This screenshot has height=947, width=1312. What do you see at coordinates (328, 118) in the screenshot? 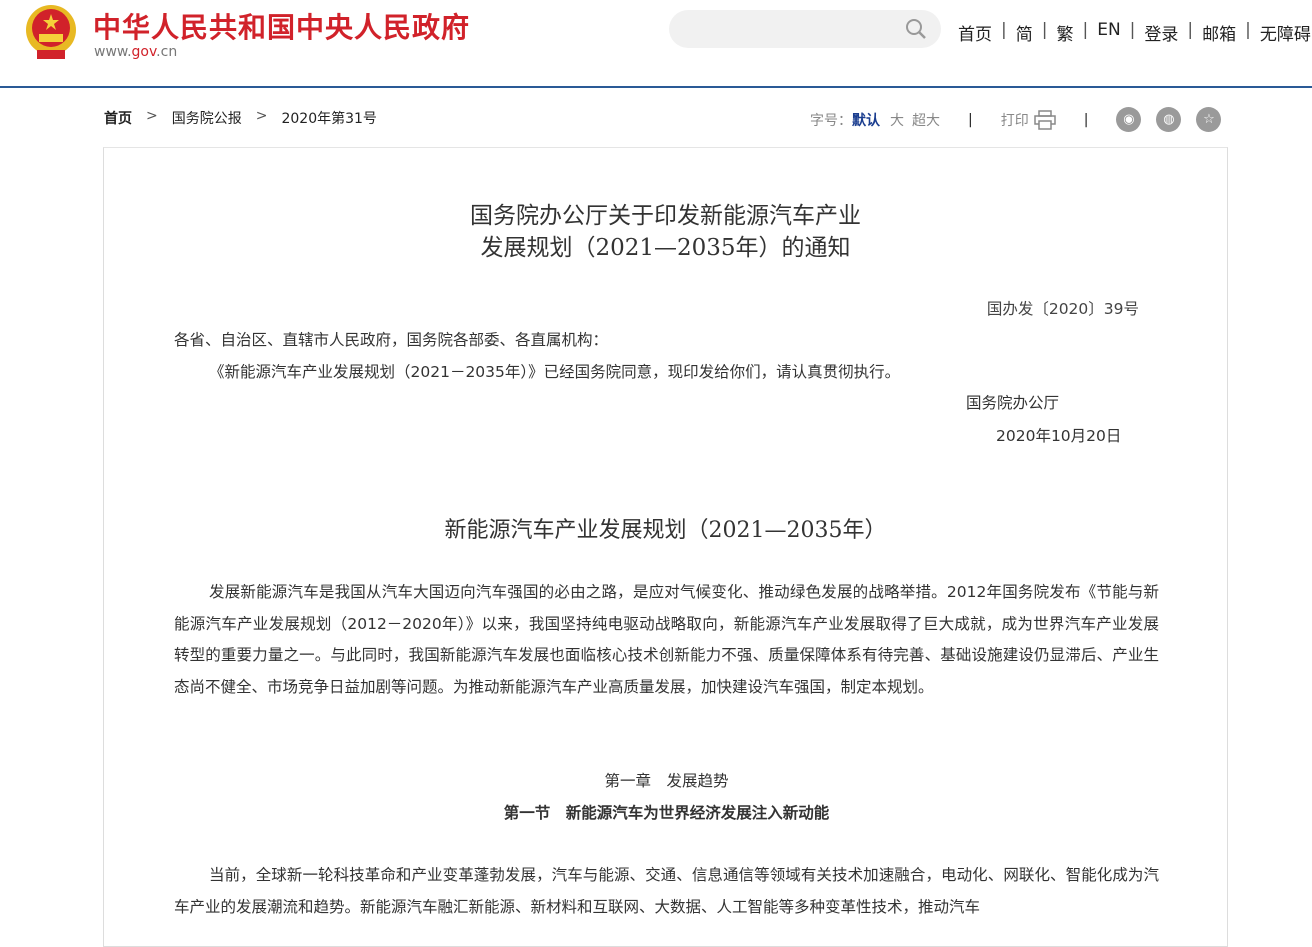
I see `breadcrumb-issue: 2020年第31号` at bounding box center [328, 118].